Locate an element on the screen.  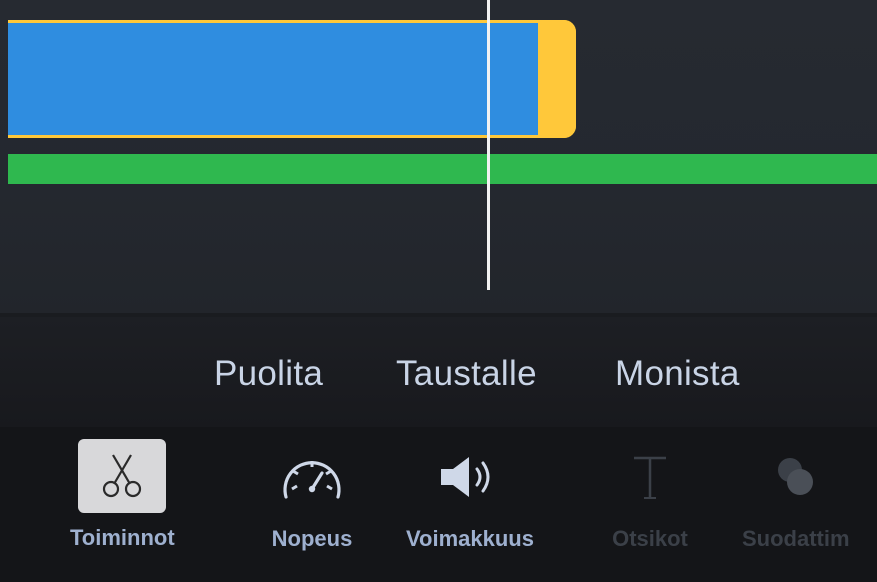
tool-actions: Toiminnot is located at coordinates (122, 495).